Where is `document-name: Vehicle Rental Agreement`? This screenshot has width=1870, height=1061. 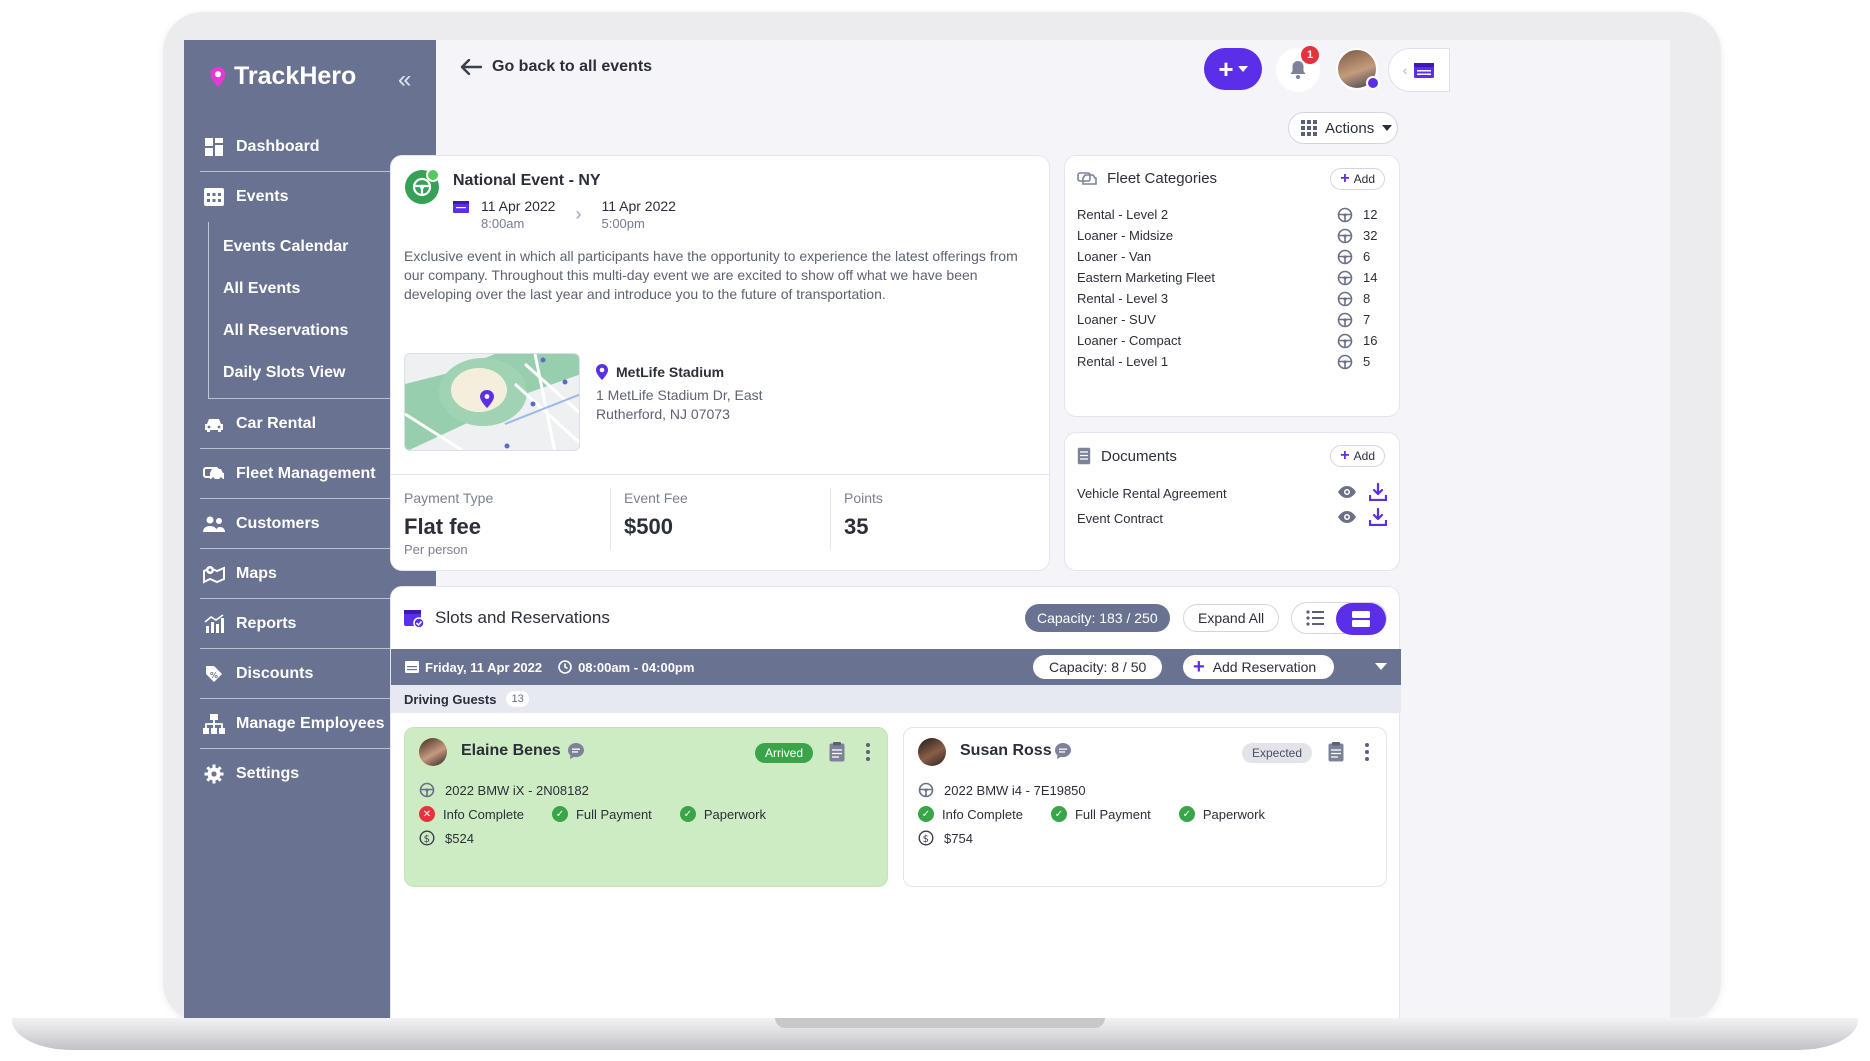 document-name: Vehicle Rental Agreement is located at coordinates (1207, 493).